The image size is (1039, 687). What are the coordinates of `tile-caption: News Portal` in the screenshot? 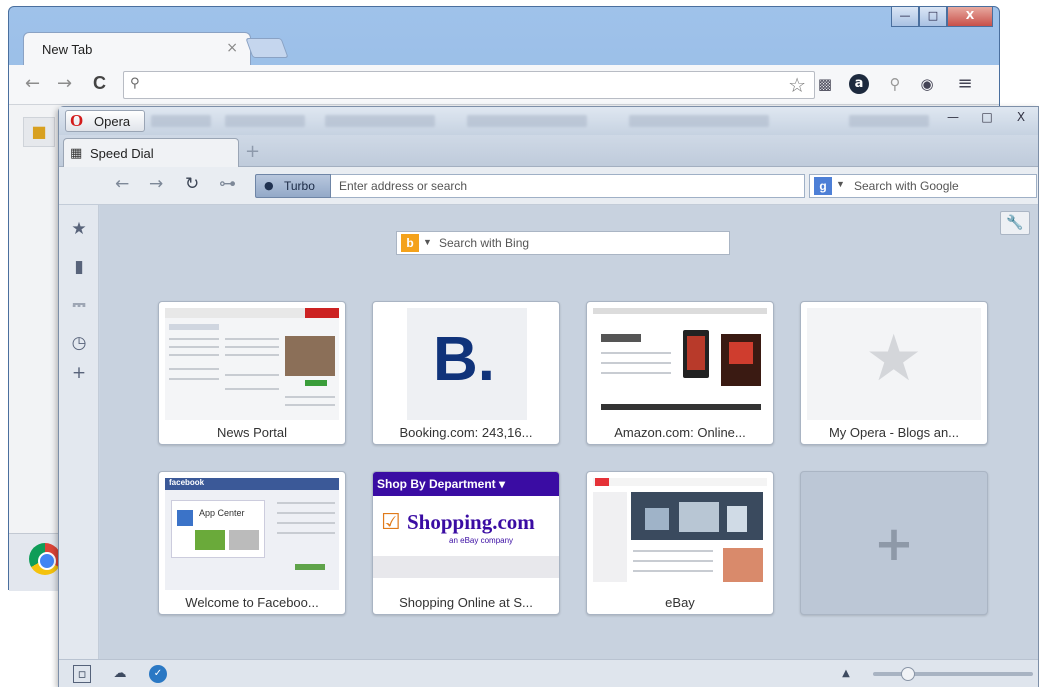 It's located at (252, 432).